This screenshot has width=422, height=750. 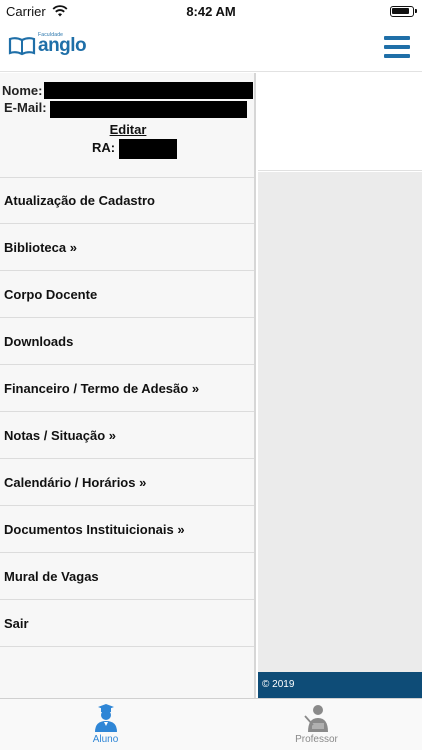 I want to click on book-logo-icon, so click(x=22, y=46).